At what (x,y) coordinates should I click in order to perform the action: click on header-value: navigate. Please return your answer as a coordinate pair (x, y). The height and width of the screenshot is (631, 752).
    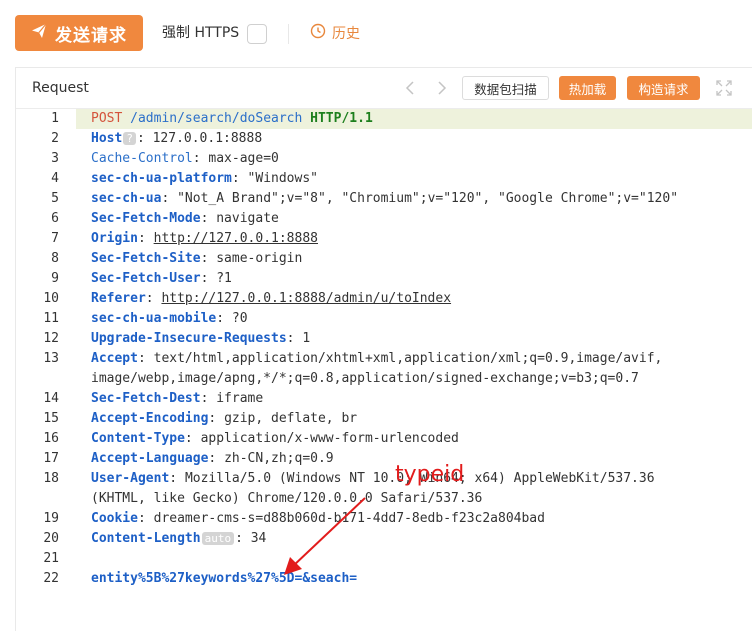
    Looking at the image, I should click on (247, 218).